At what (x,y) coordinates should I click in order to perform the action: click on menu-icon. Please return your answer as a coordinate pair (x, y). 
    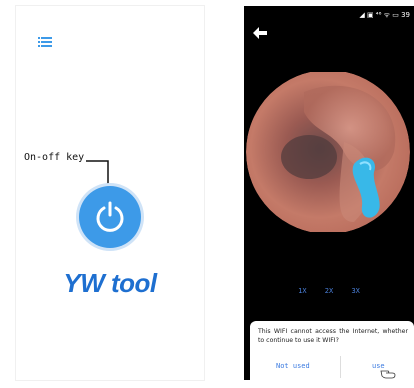
    Looking at the image, I should click on (45, 42).